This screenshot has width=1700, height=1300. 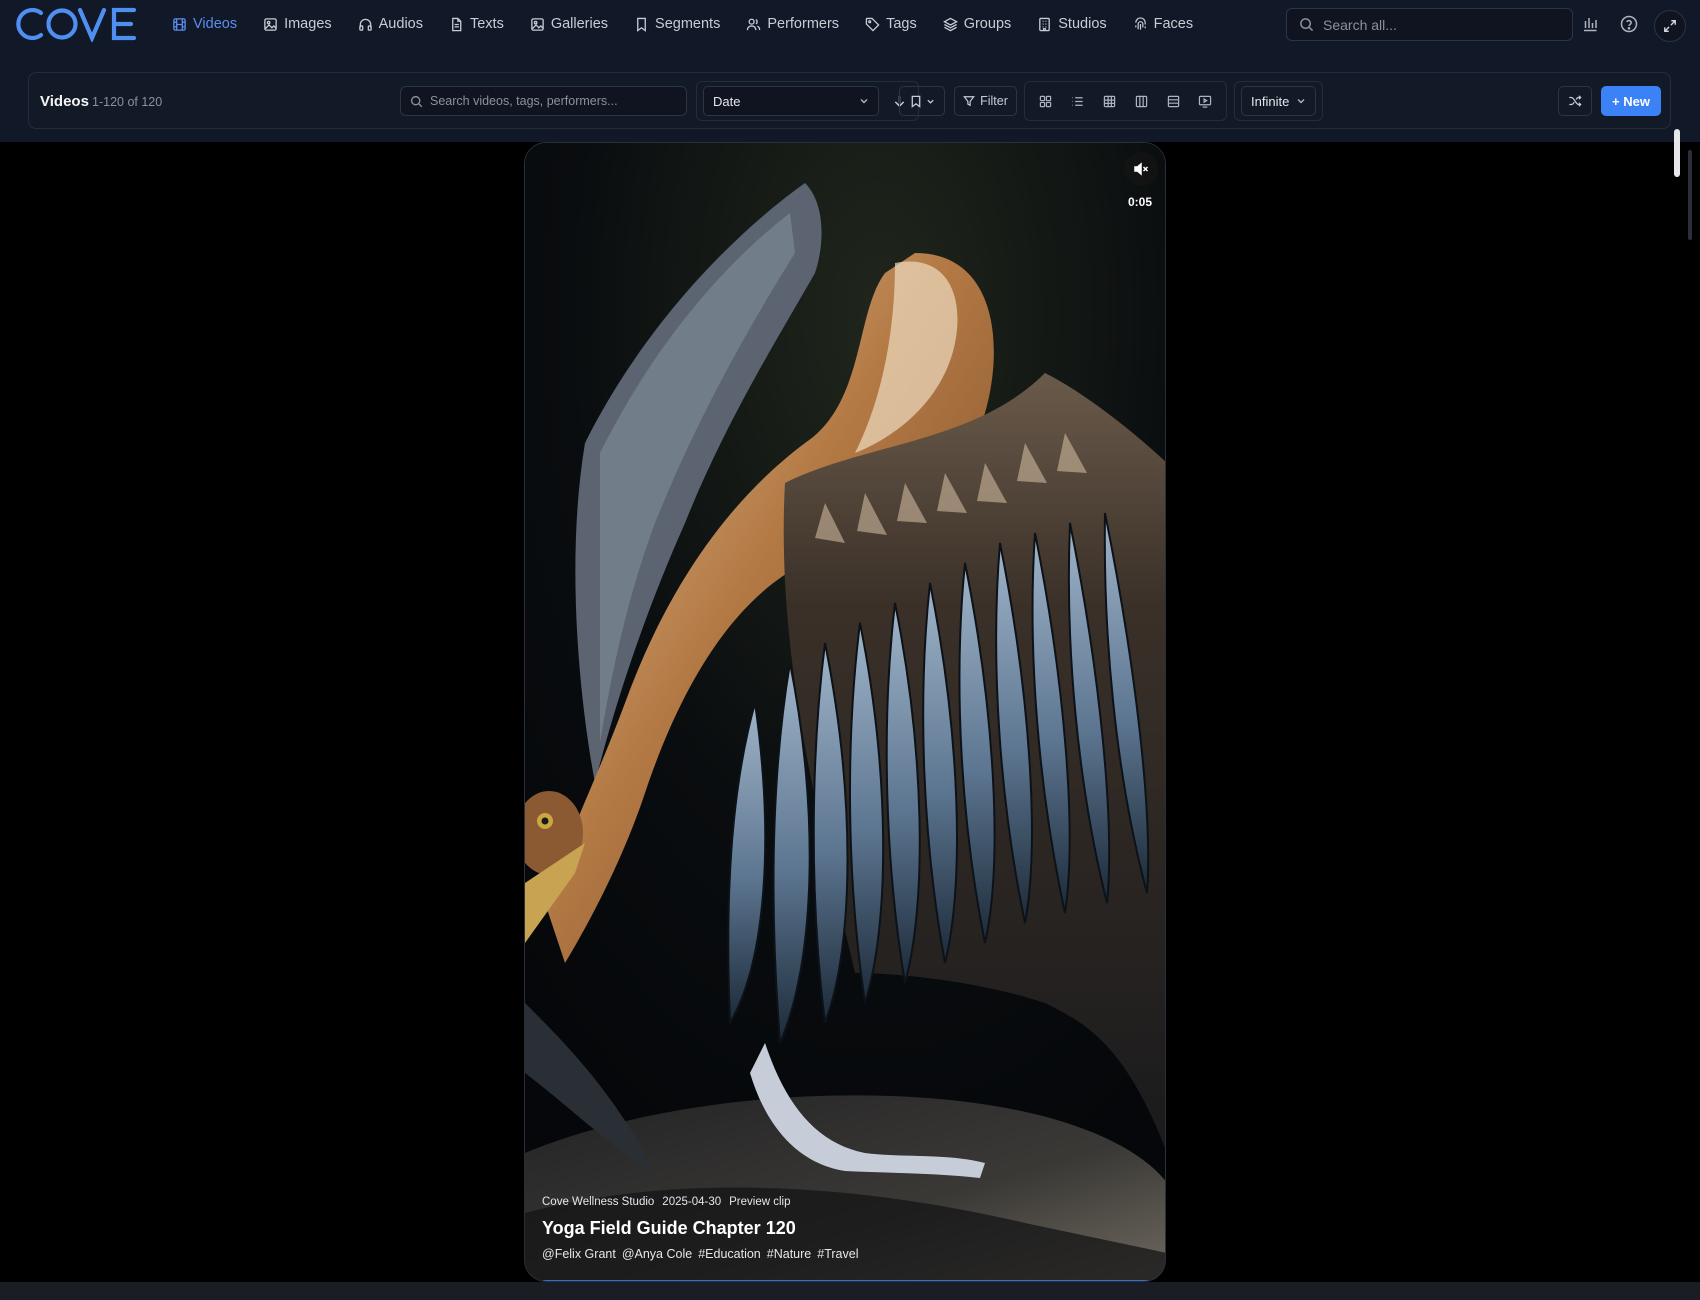 What do you see at coordinates (872, 24) in the screenshot?
I see `tag-icon` at bounding box center [872, 24].